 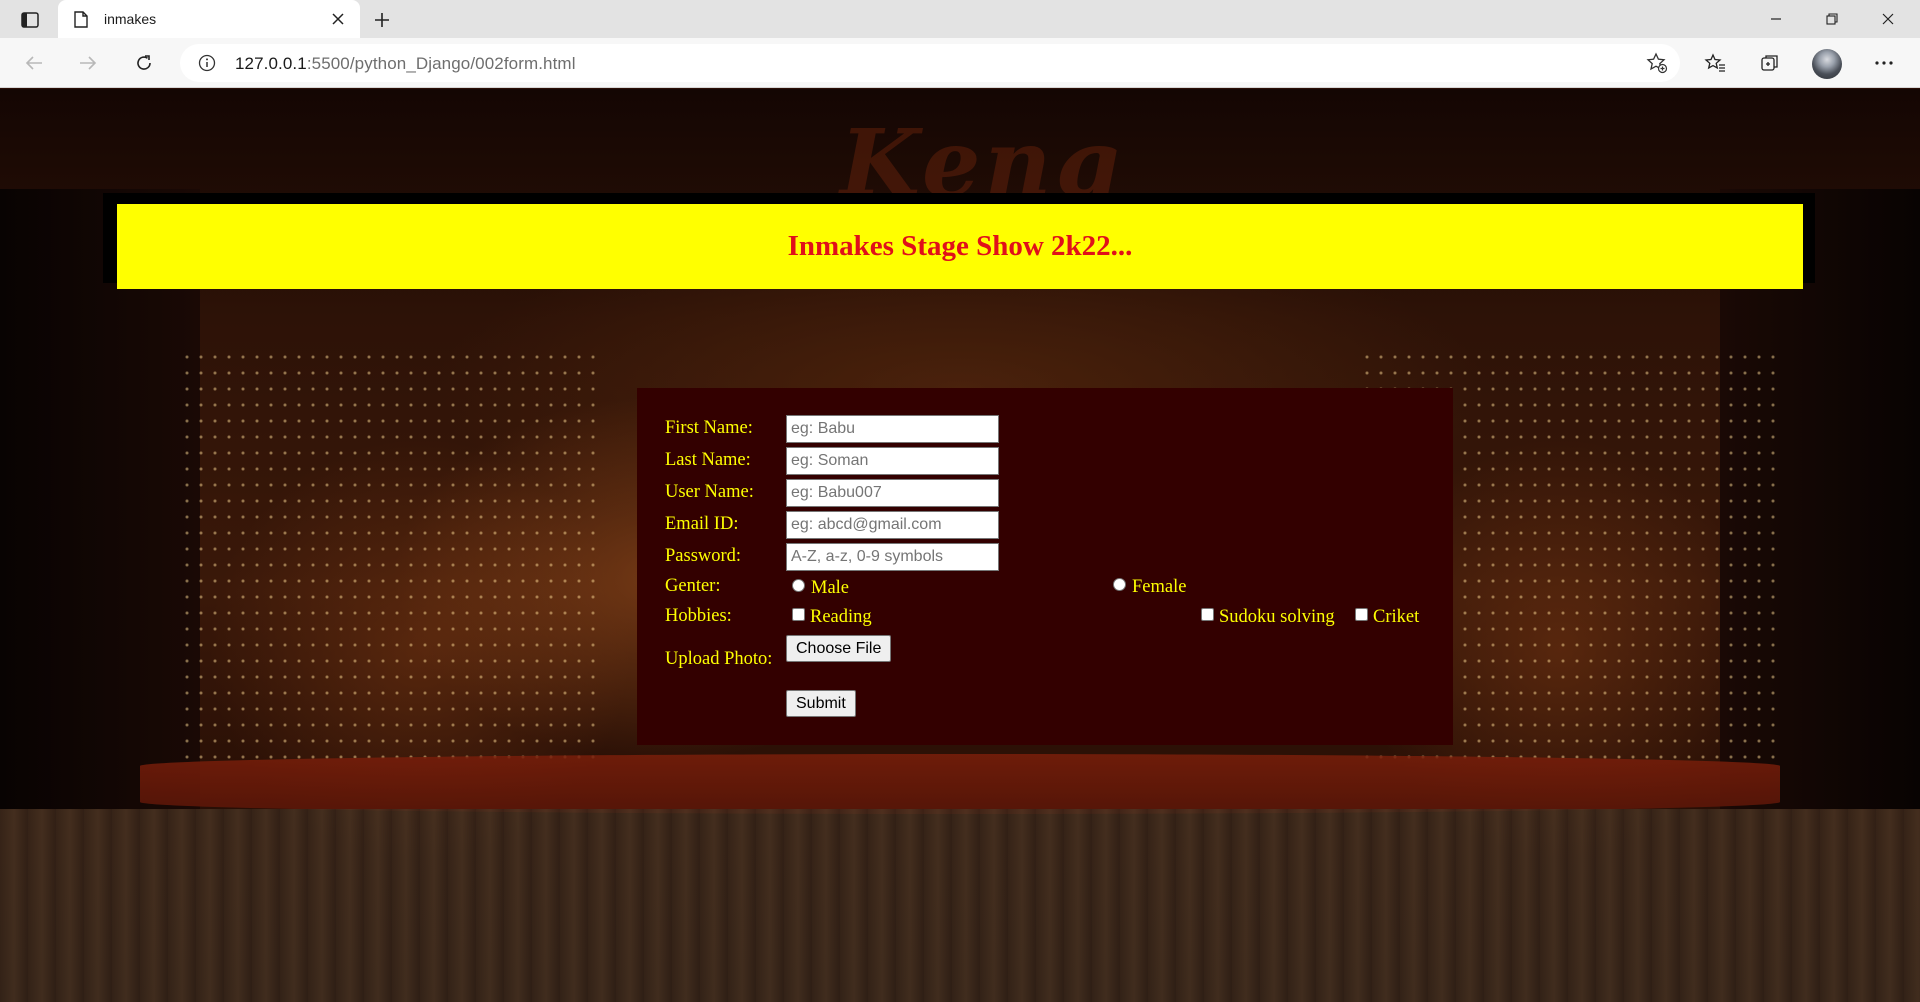 What do you see at coordinates (839, 648) in the screenshot?
I see `choose-file-button: Choose File` at bounding box center [839, 648].